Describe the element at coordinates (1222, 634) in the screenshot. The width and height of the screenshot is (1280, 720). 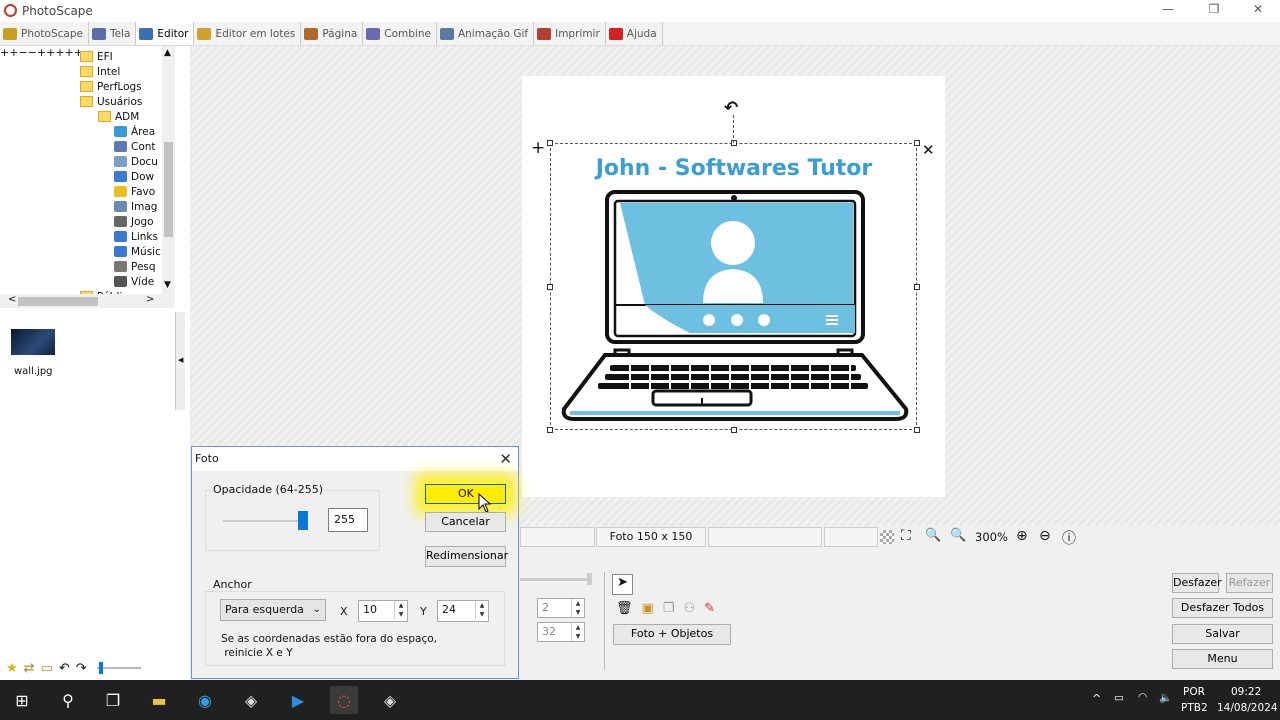
I see `save-button: Salvar` at that location.